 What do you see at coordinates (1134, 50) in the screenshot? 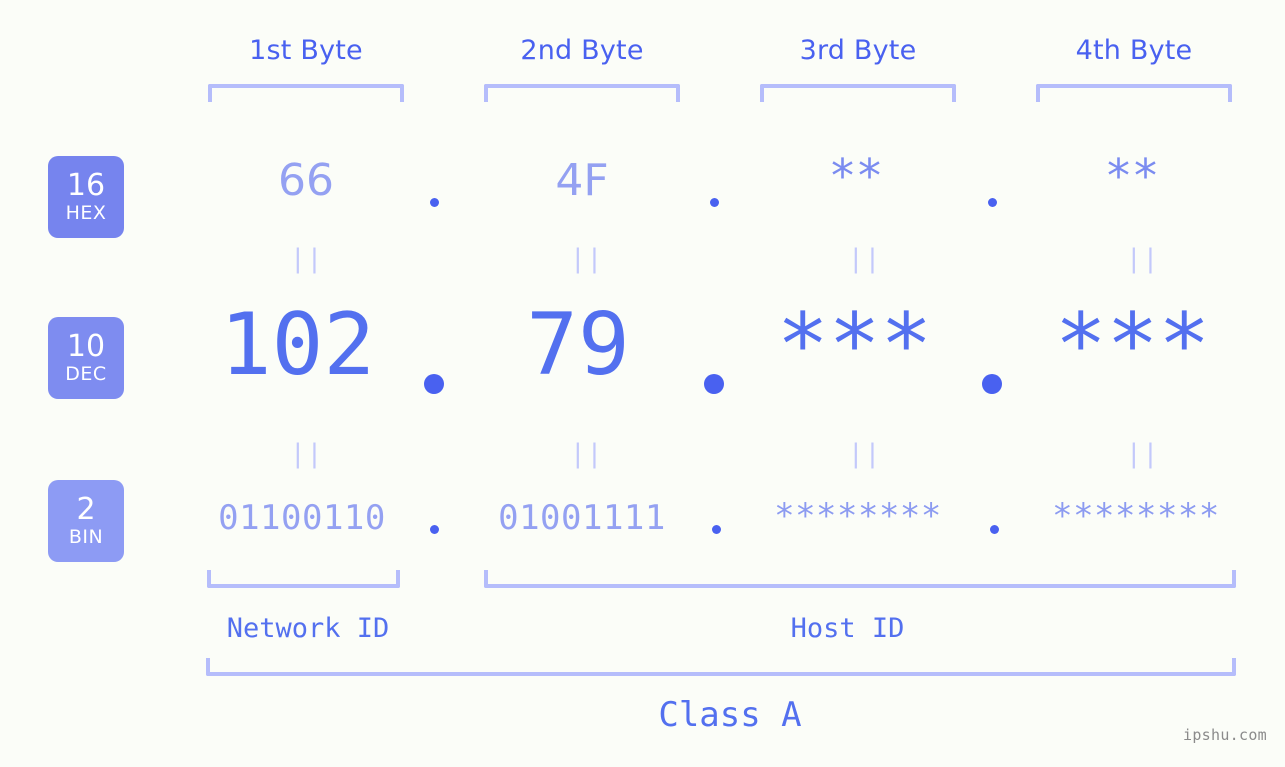
I see `byte-header-4: 4th Byte` at bounding box center [1134, 50].